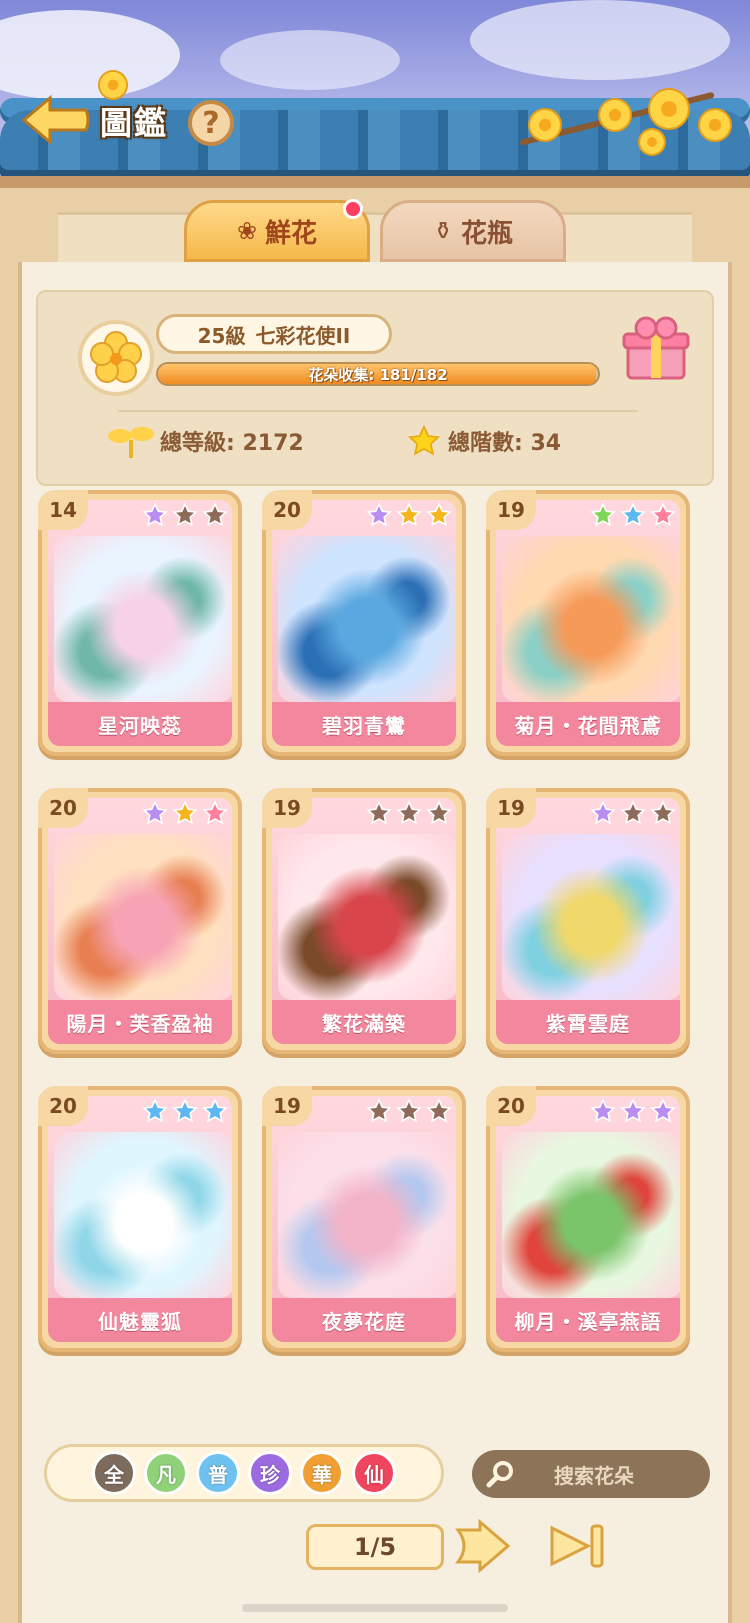 This screenshot has width=750, height=1623. I want to click on gift-box-button, so click(656, 348).